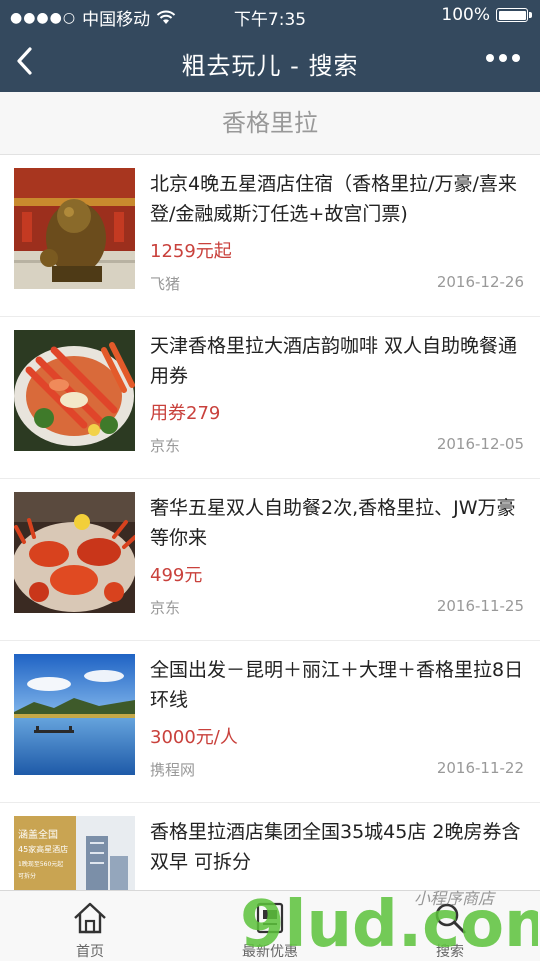 Image resolution: width=540 pixels, height=961 pixels. What do you see at coordinates (40, 864) in the screenshot?
I see `thumb-promo-line: 1晚现至560元起` at bounding box center [40, 864].